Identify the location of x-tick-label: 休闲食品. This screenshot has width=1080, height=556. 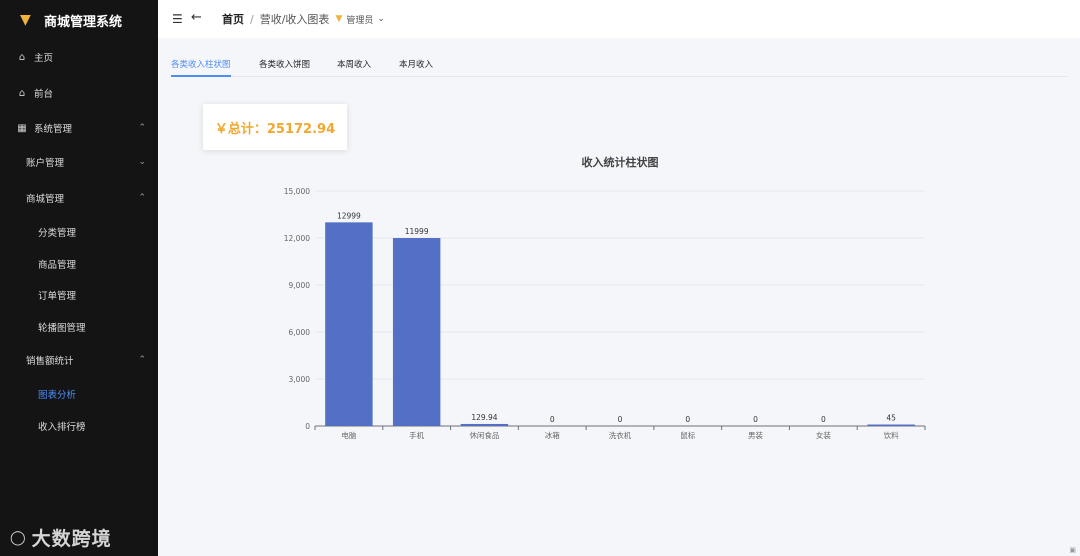
(484, 435).